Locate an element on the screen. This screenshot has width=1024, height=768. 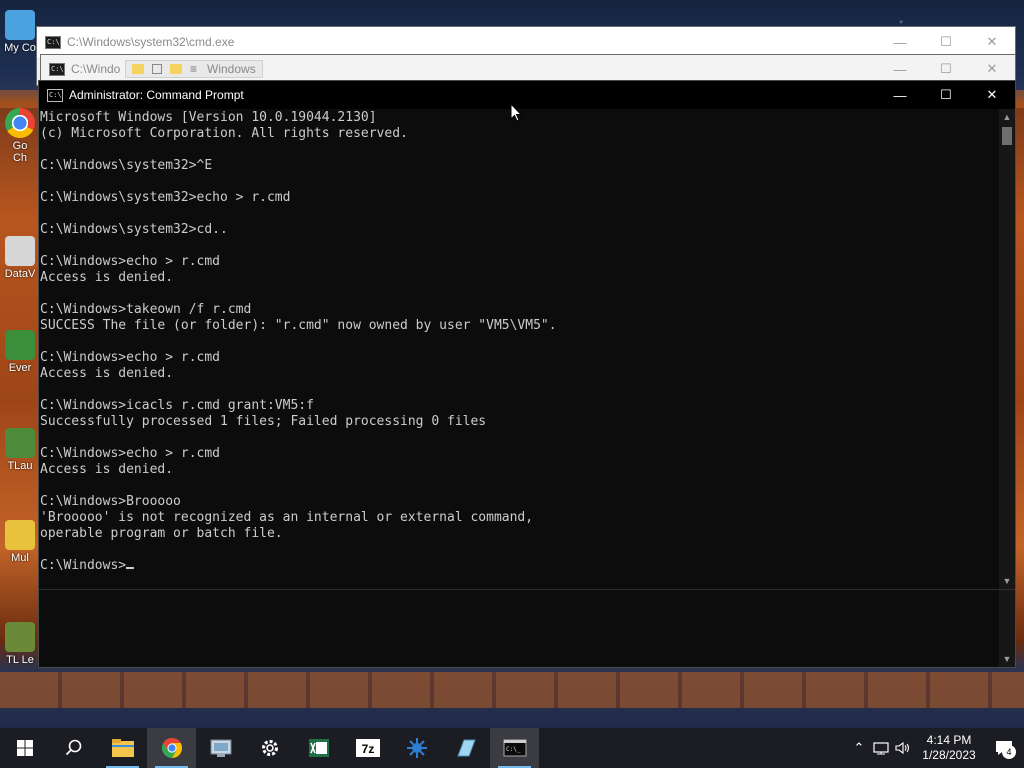
properties-icon is located at coordinates (157, 69).